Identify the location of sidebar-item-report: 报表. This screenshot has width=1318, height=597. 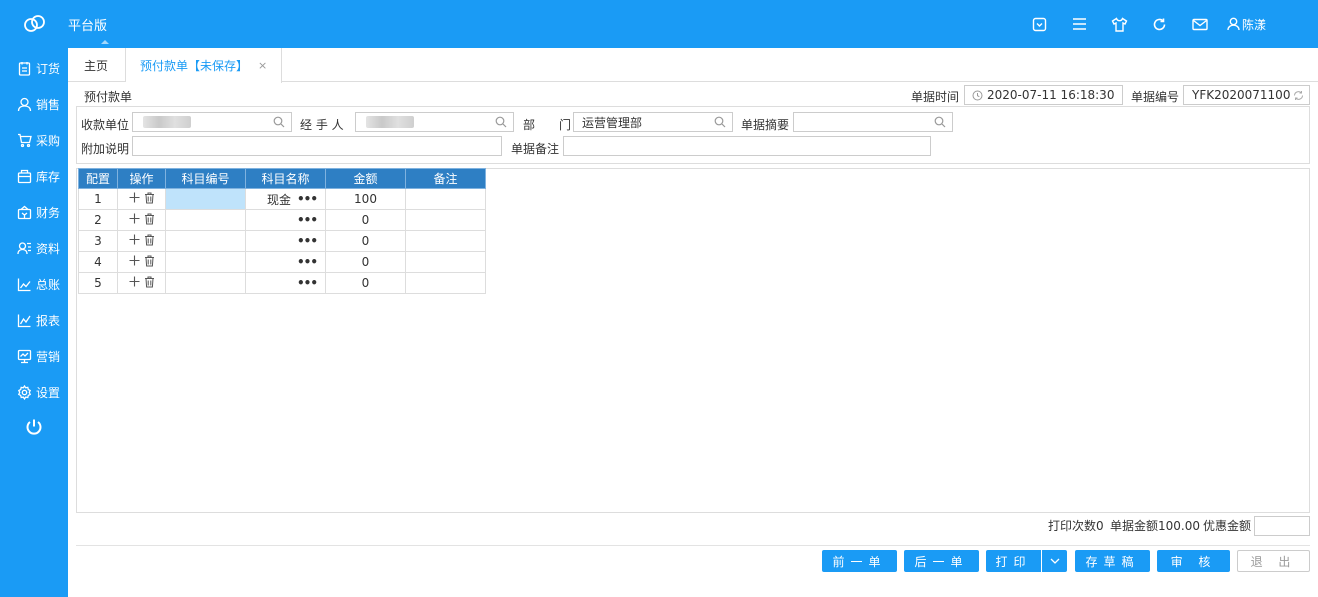
(34, 320).